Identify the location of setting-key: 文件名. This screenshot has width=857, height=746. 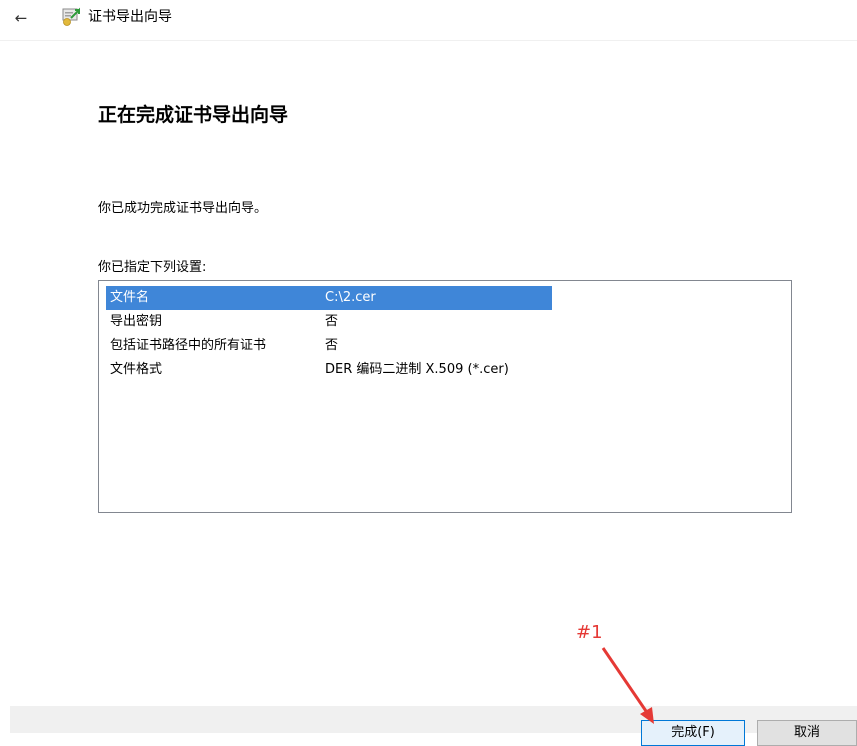
(130, 297).